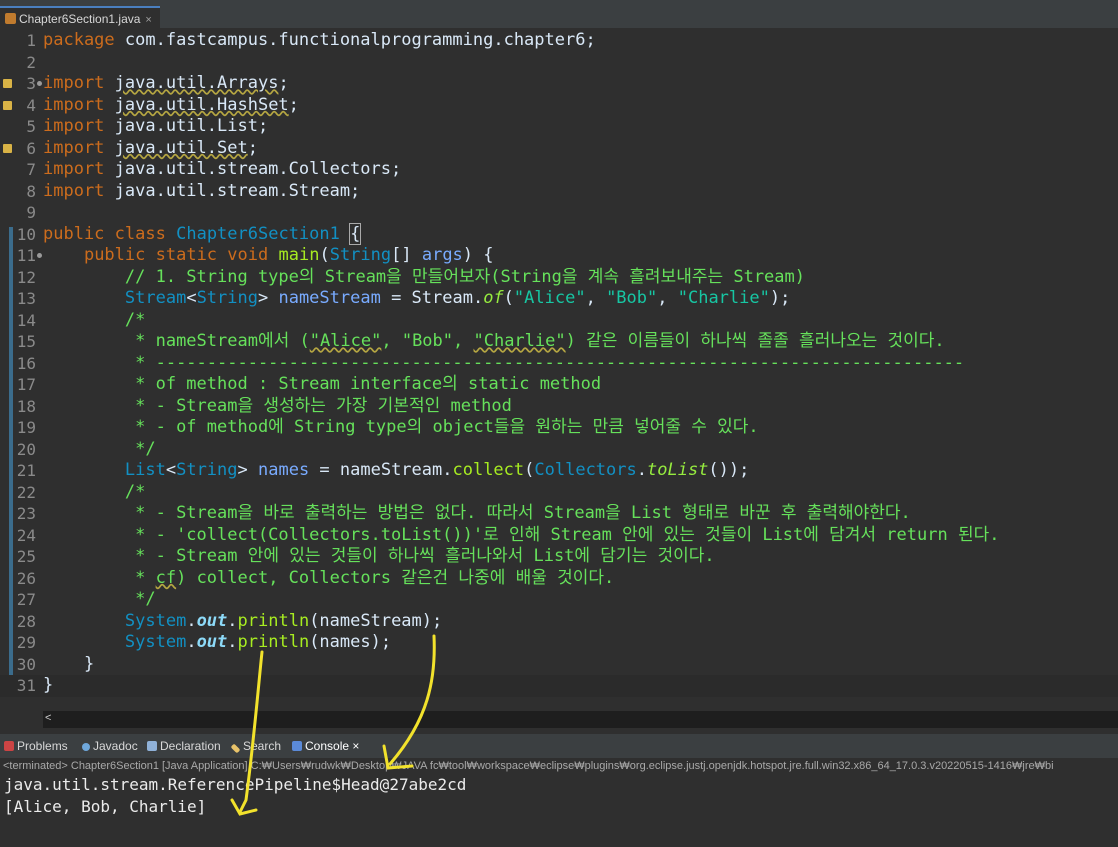 The width and height of the screenshot is (1118, 847). Describe the element at coordinates (48, 718) in the screenshot. I see `scroll-left-icon: <` at that location.